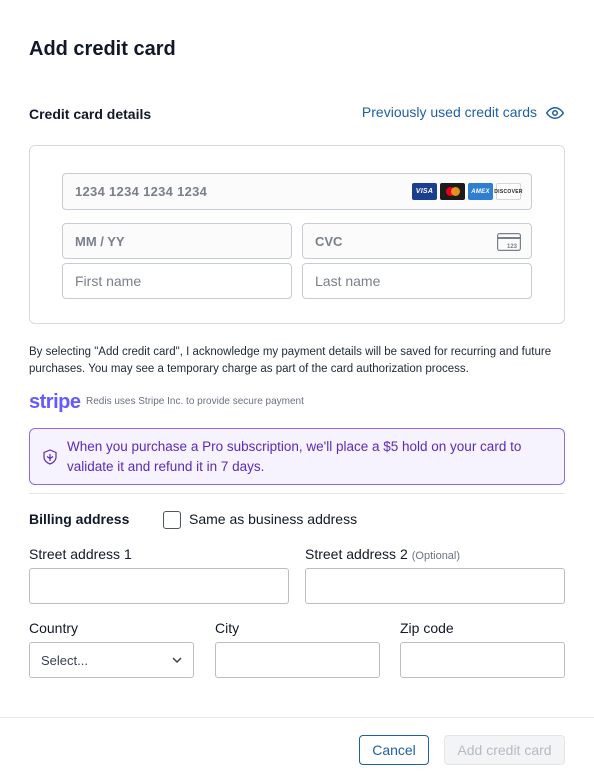 The width and height of the screenshot is (594, 779). Describe the element at coordinates (452, 191) in the screenshot. I see `mastercard-icon` at that location.